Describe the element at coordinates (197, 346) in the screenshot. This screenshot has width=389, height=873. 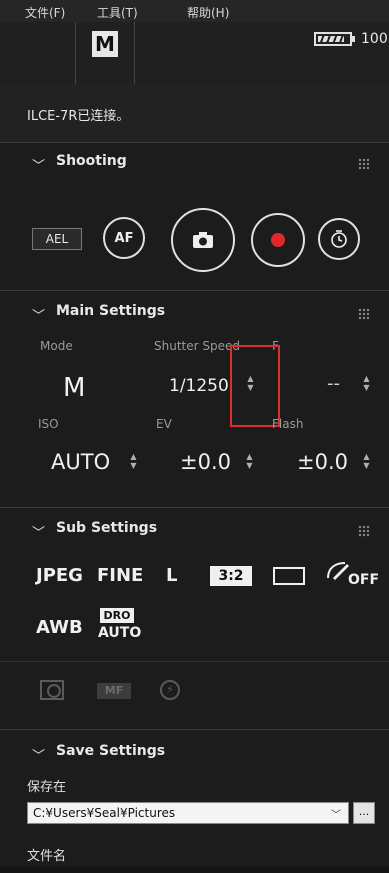
I see `shutter-speed-label: Shutter Speed` at that location.